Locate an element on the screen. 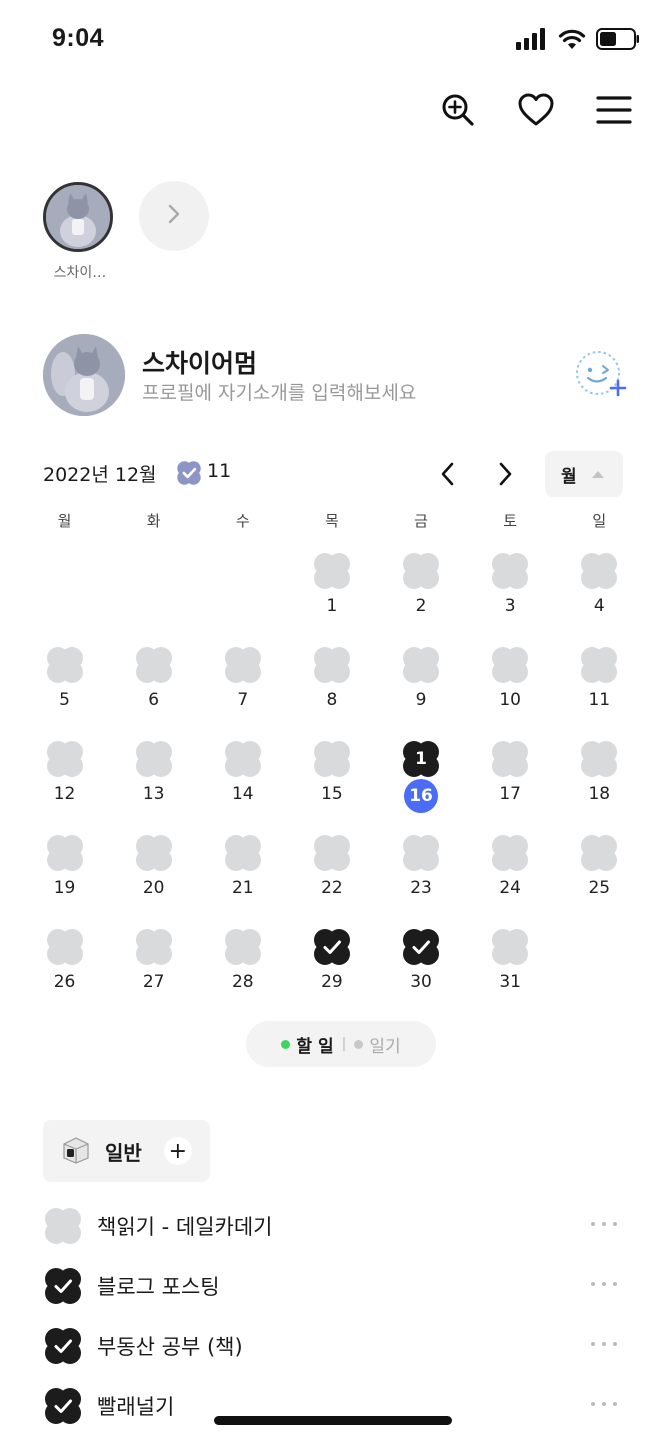 This screenshot has width=666, height=1440. calendar-day: 18 is located at coordinates (599, 775).